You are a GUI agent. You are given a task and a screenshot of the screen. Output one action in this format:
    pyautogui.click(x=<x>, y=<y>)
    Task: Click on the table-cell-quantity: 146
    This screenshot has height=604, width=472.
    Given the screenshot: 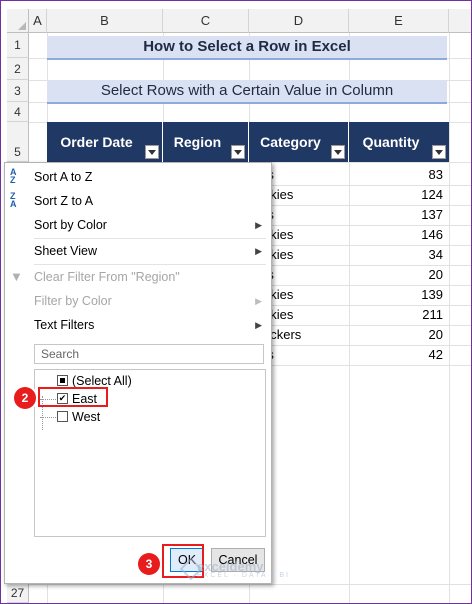 What is the action you would take?
    pyautogui.click(x=396, y=235)
    